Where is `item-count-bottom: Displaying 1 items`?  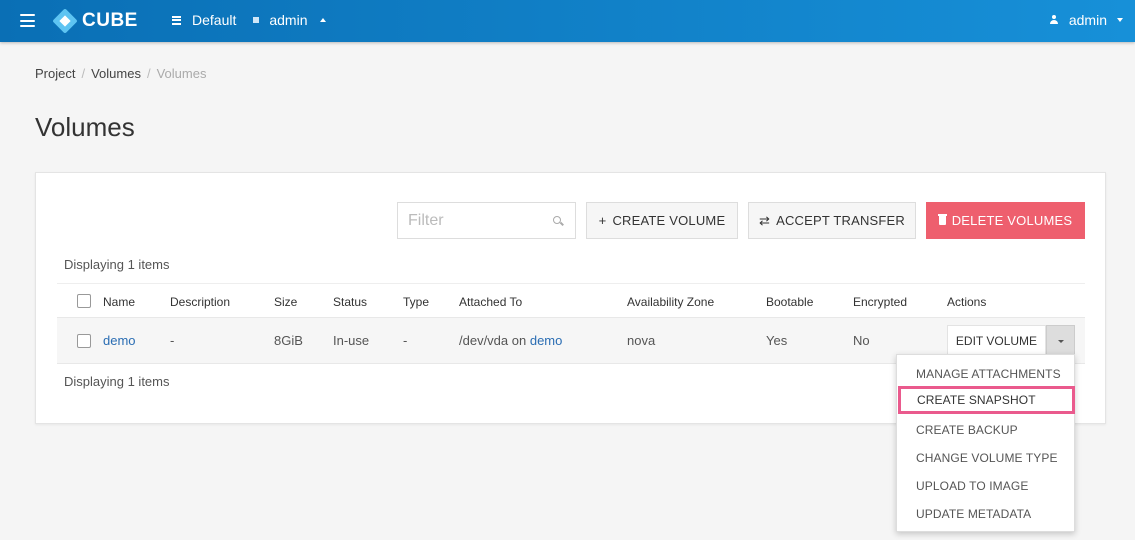
item-count-bottom: Displaying 1 items is located at coordinates (117, 381).